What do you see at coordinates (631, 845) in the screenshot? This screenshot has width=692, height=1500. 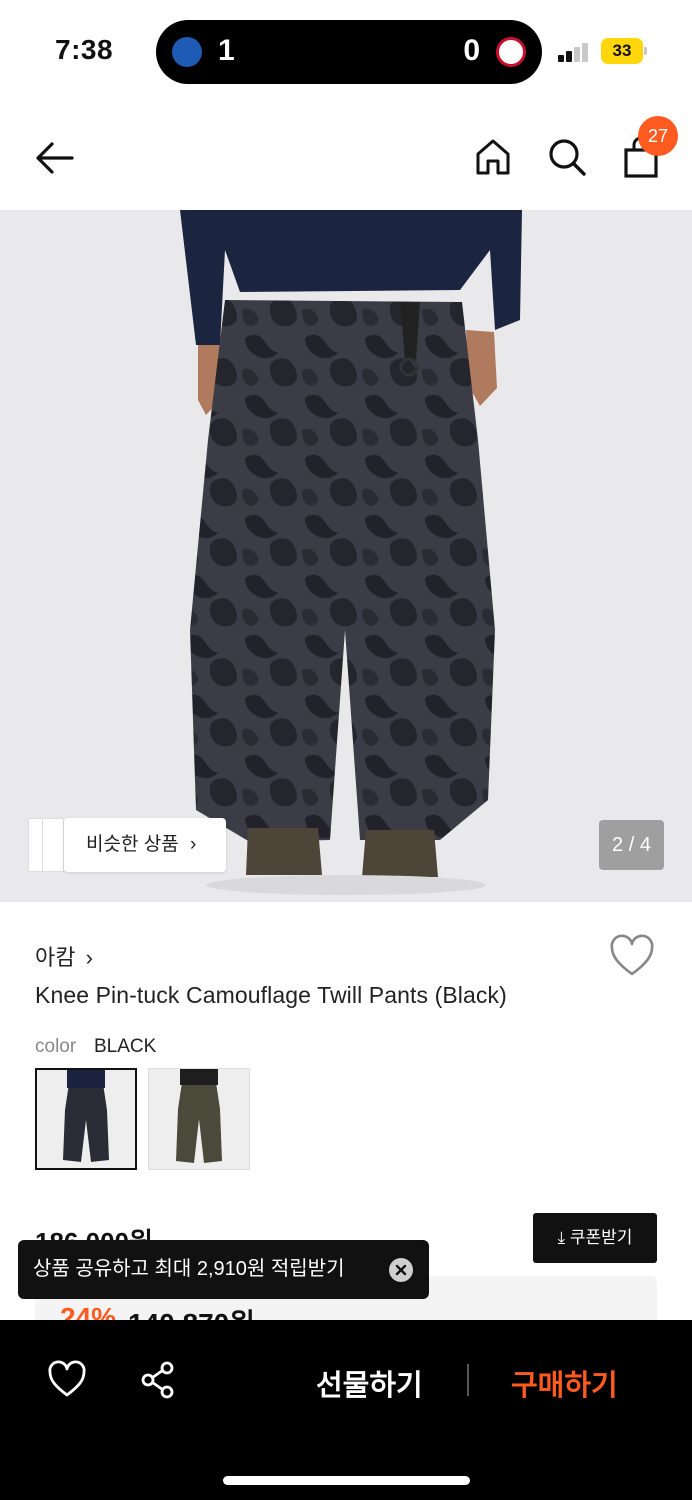 I see `image-counter: 2 / 4` at bounding box center [631, 845].